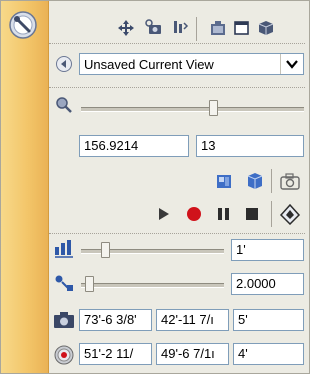 This screenshot has width=320, height=376. I want to click on target-icon, so click(64, 355).